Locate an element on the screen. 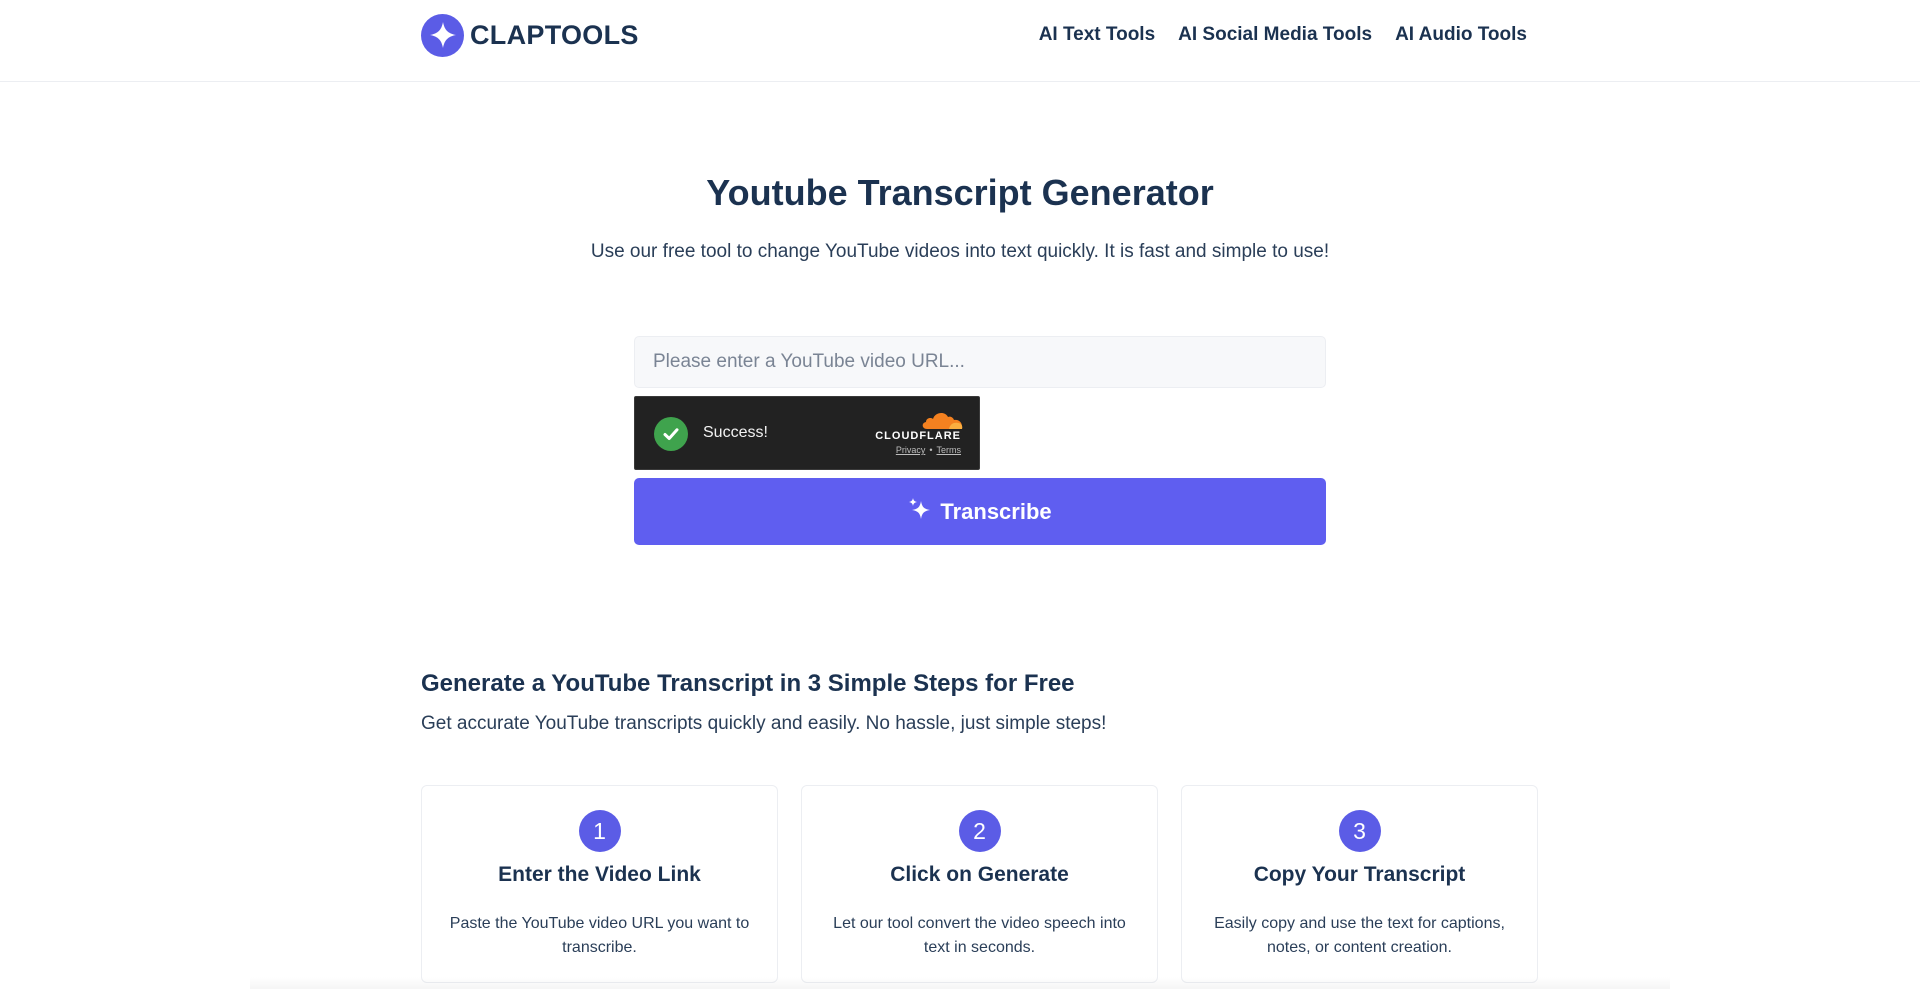  step-title: Click on Generate is located at coordinates (979, 874).